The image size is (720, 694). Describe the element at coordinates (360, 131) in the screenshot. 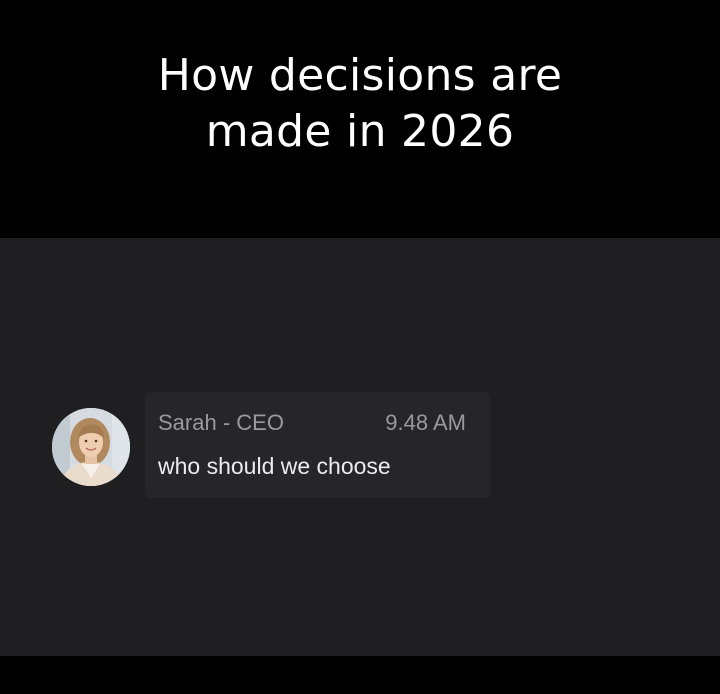

I see `title-line-2: made in 2026` at that location.